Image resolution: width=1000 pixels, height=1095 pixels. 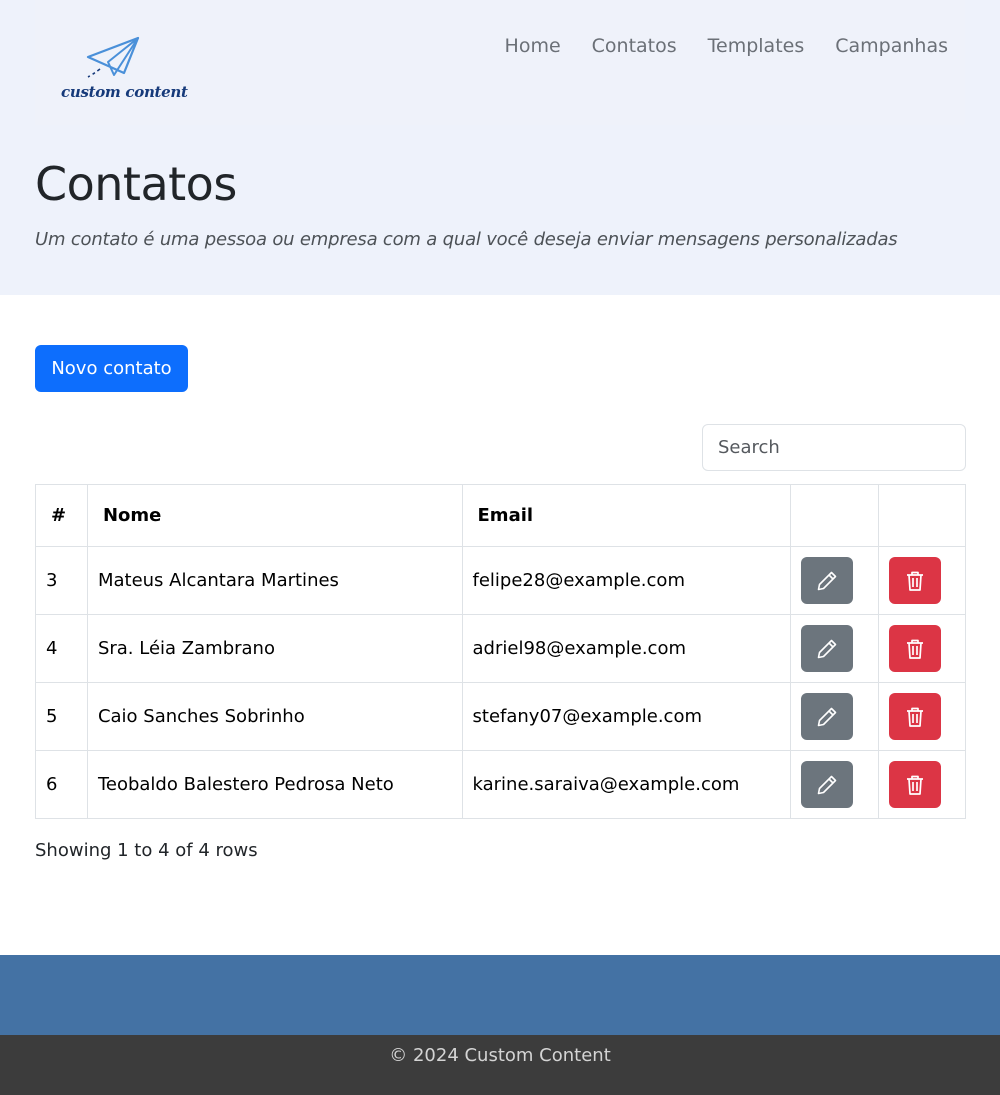 What do you see at coordinates (500, 995) in the screenshot?
I see `footer-band` at bounding box center [500, 995].